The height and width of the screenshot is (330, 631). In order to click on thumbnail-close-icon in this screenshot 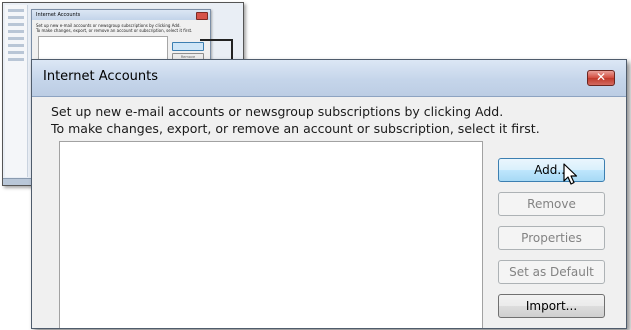, I will do `click(202, 16)`.